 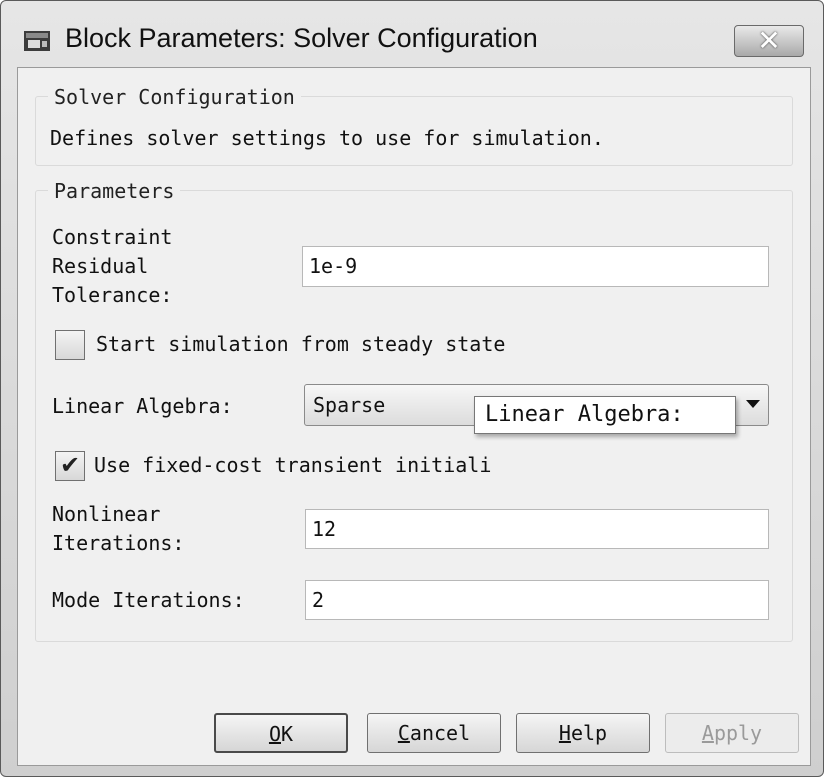 I want to click on linear-algebra-selected: Sparse, so click(x=349, y=405).